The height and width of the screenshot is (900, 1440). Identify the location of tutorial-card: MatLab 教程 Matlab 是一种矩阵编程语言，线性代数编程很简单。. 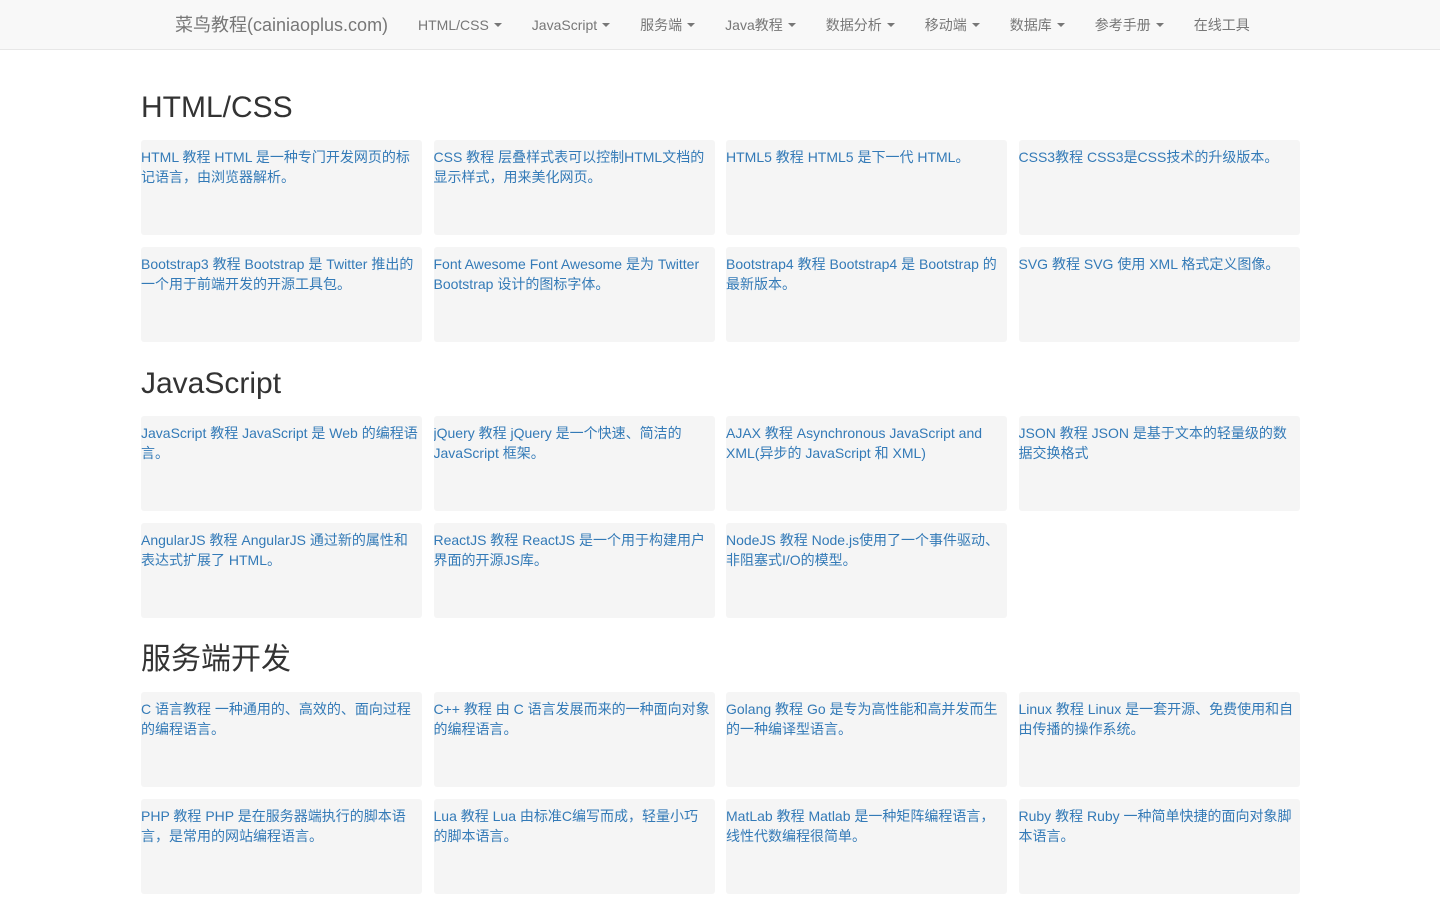
(866, 846).